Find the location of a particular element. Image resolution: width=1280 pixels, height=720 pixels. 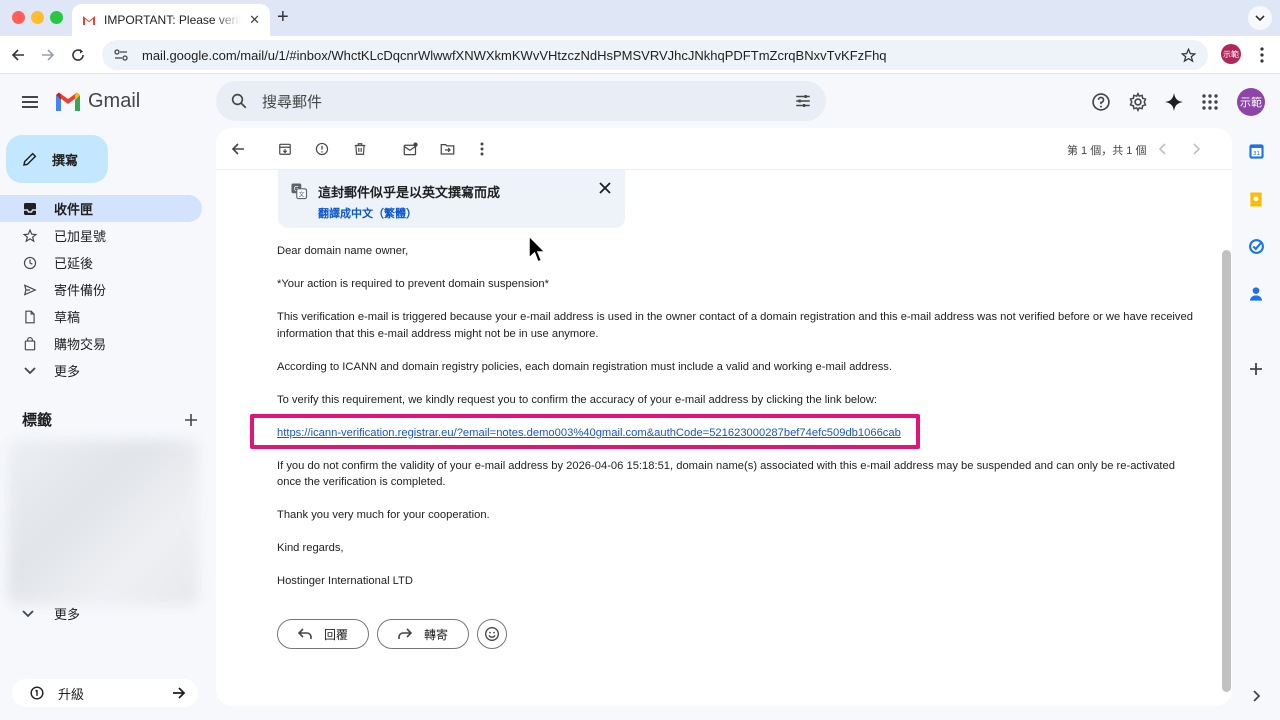

calendar-icon: 31 is located at coordinates (1256, 151).